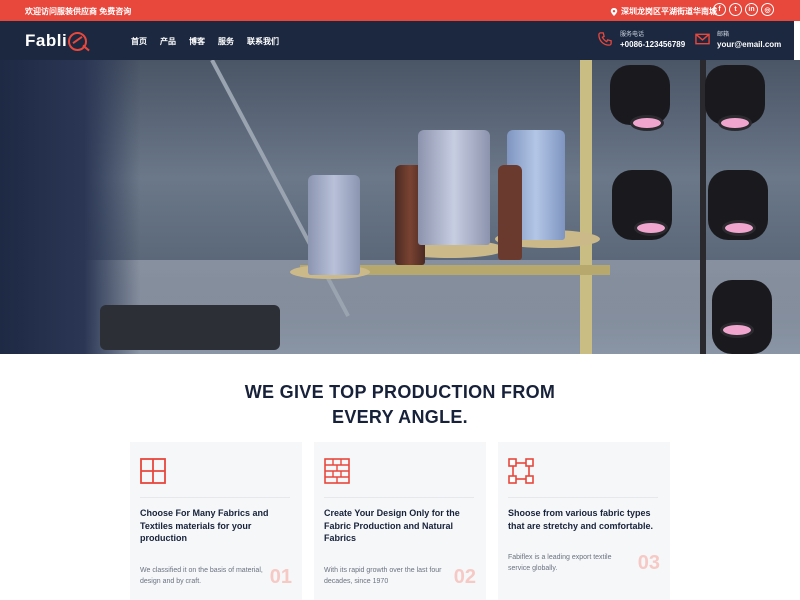 This screenshot has width=800, height=600. What do you see at coordinates (641, 39) in the screenshot?
I see `phone-contact: 服务电话 +0086-123456789` at bounding box center [641, 39].